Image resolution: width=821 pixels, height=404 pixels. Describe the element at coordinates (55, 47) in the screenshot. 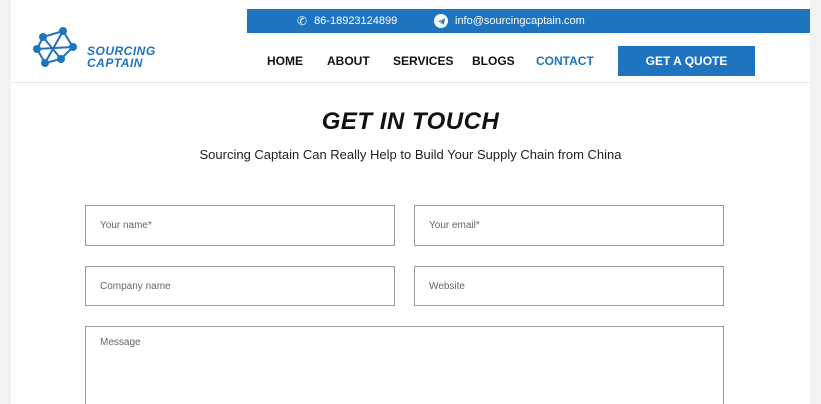

I see `logo-network-icon` at that location.